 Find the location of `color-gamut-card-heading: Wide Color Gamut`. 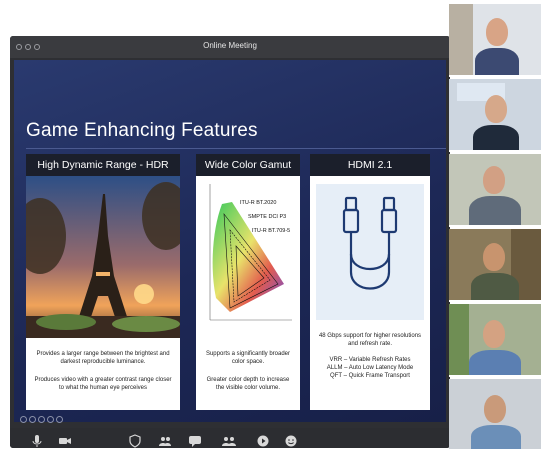

color-gamut-card-heading: Wide Color Gamut is located at coordinates (248, 165).